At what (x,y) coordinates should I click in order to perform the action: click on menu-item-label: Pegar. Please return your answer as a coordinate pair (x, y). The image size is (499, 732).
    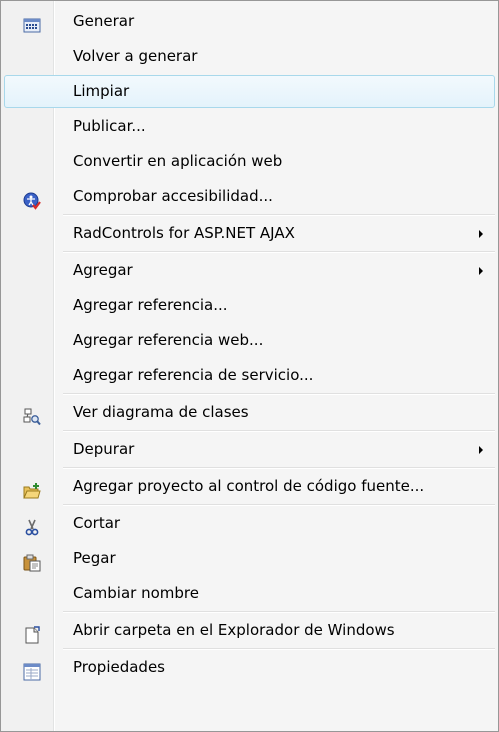
    Looking at the image, I should click on (94, 558).